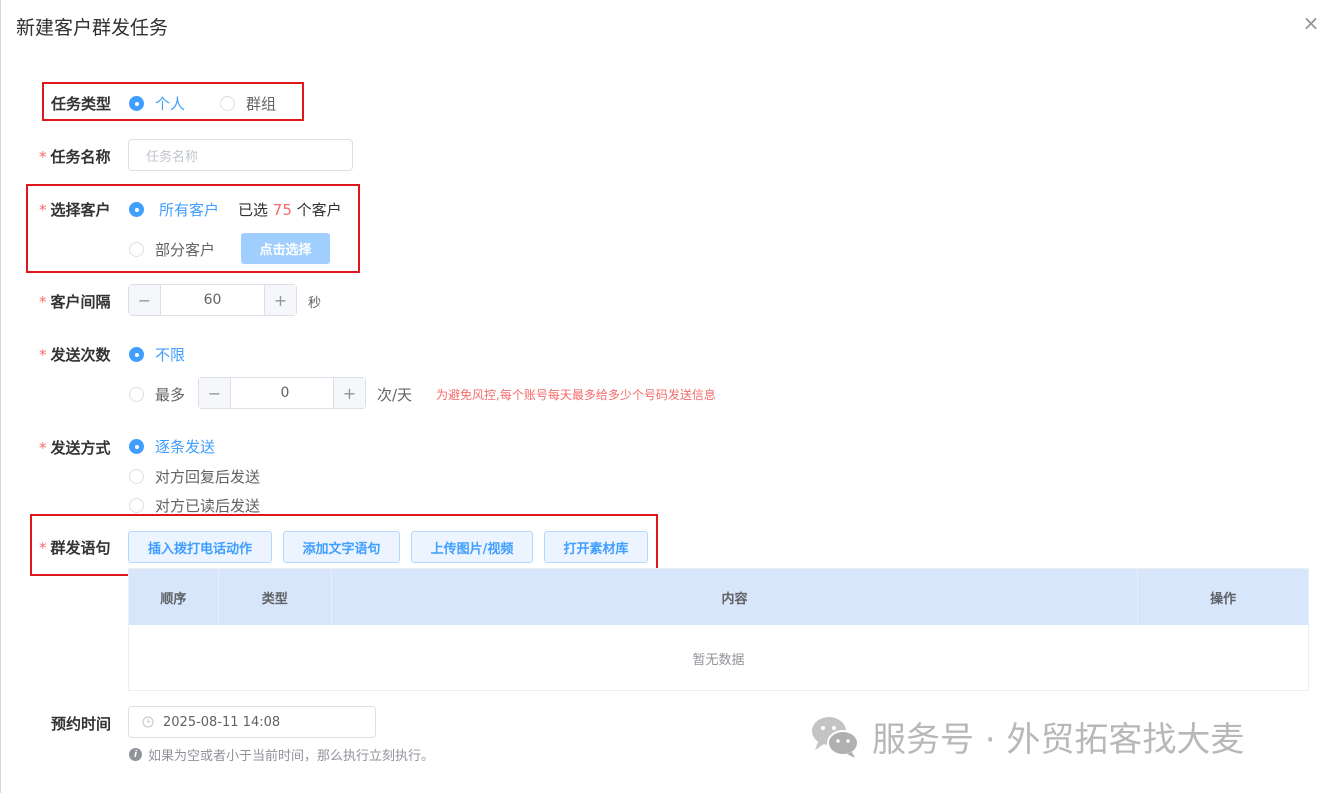 The width and height of the screenshot is (1328, 793). What do you see at coordinates (1311, 23) in the screenshot?
I see `close-icon: ×` at bounding box center [1311, 23].